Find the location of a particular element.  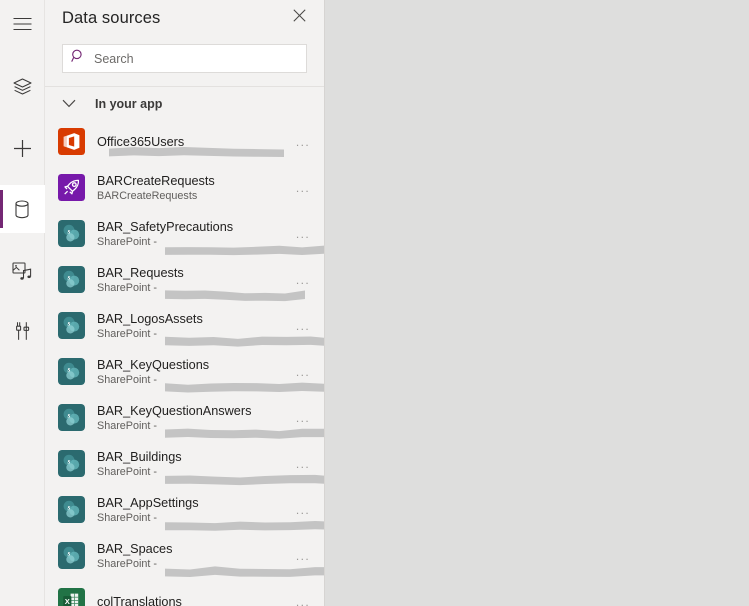

data-source-title: BAR_KeyQuestions is located at coordinates (153, 364).